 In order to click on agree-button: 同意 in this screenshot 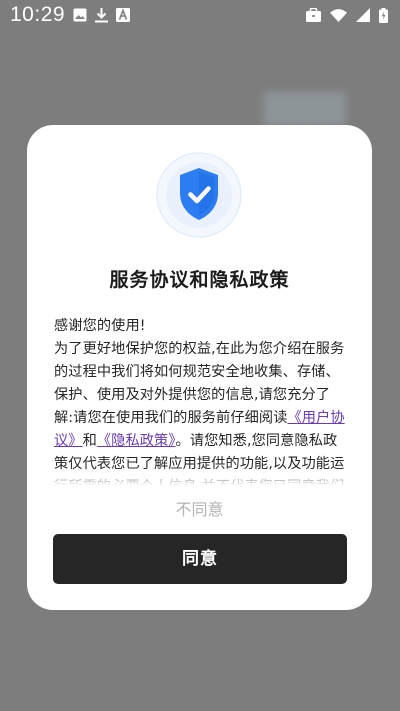, I will do `click(200, 559)`.